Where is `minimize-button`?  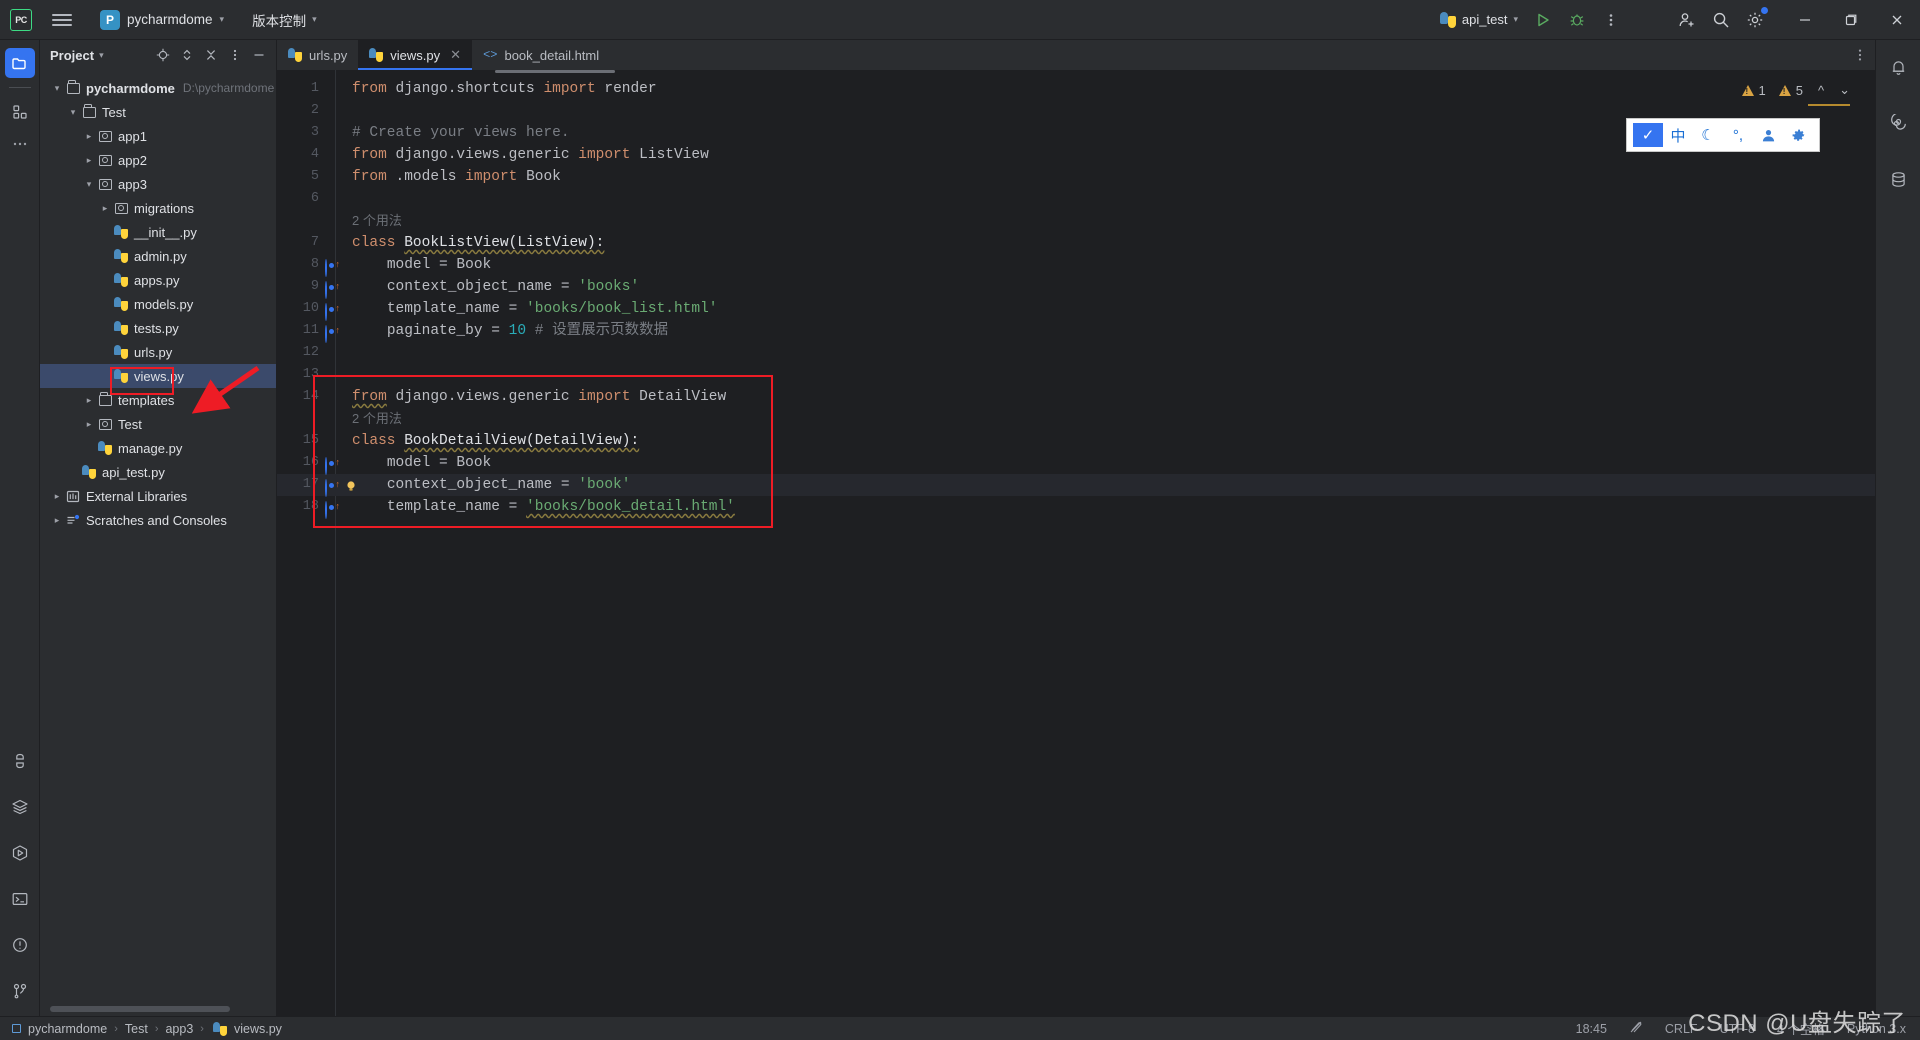 minimize-button is located at coordinates (1805, 20).